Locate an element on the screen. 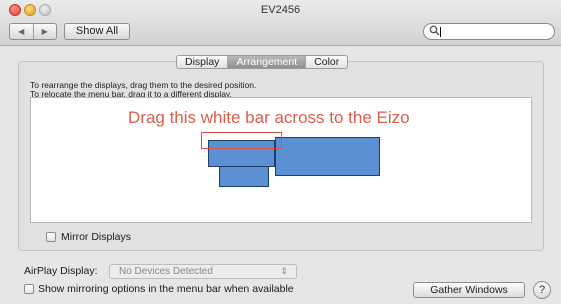 This screenshot has height=304, width=561. back-forward-control: ◀ ▶ is located at coordinates (33, 31).